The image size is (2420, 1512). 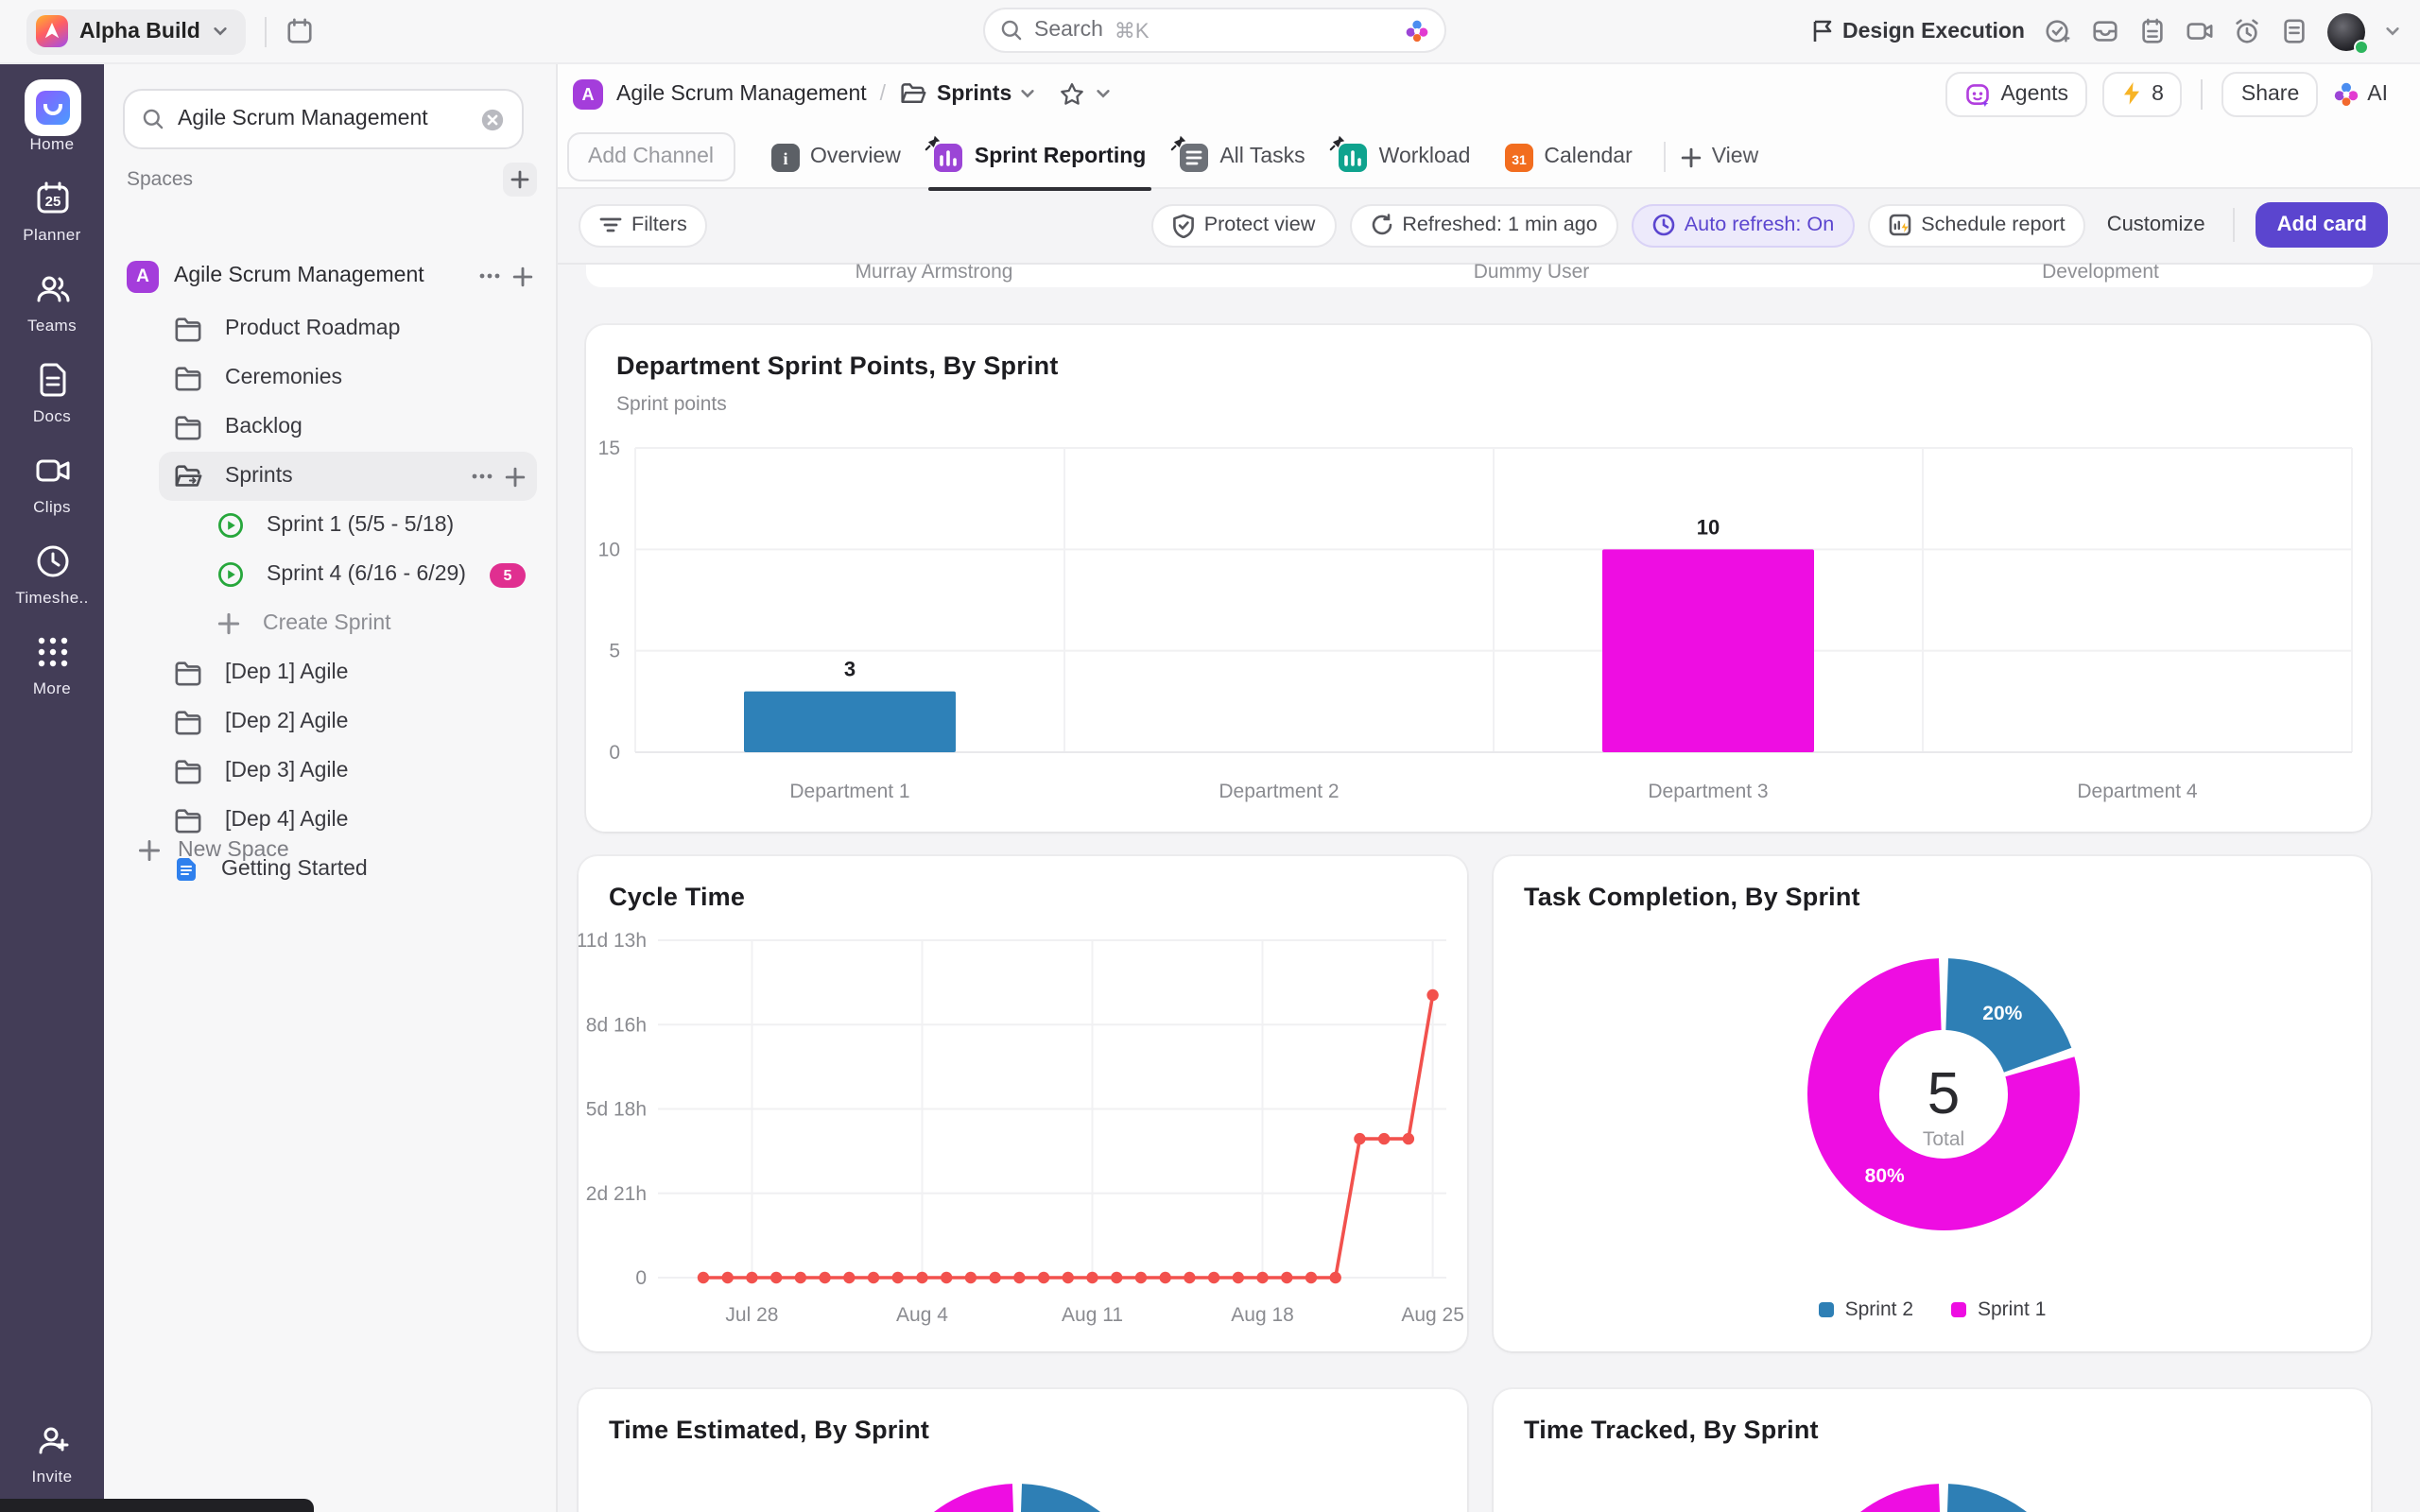 I want to click on folder-open-icon, so click(x=188, y=476).